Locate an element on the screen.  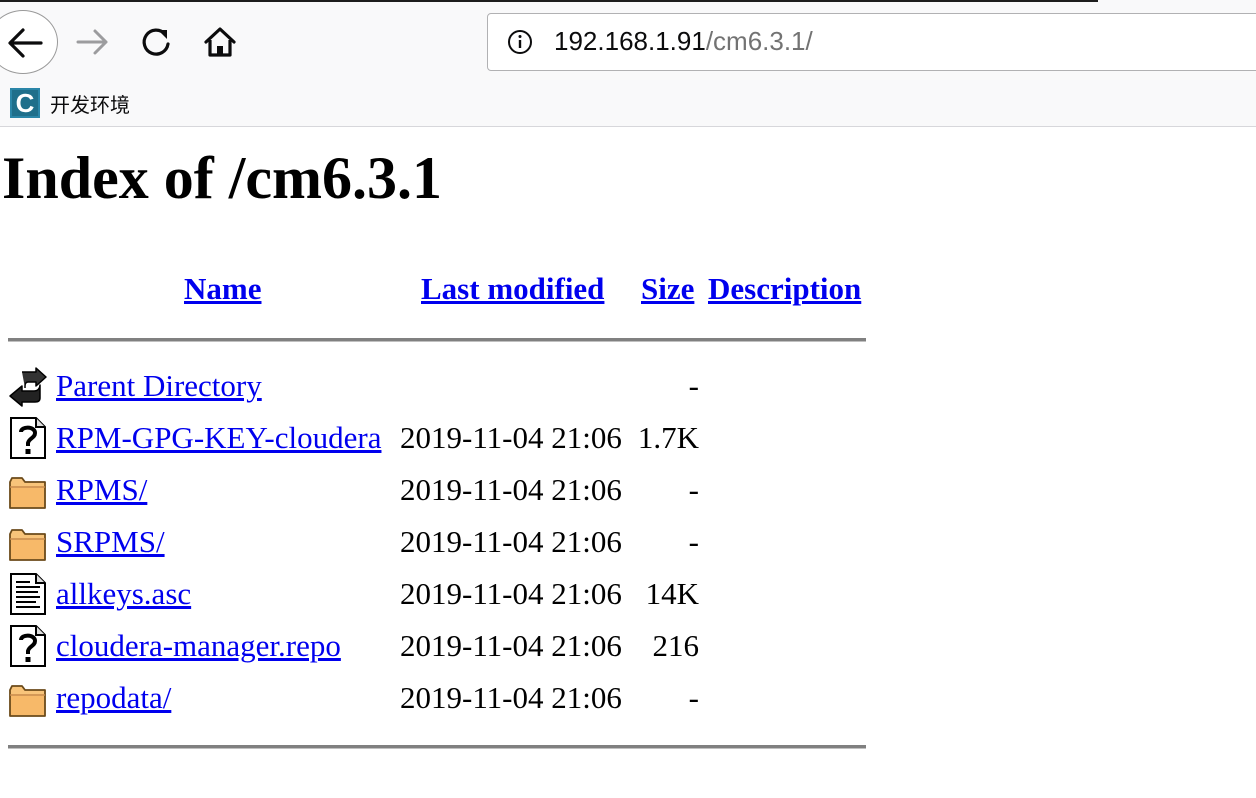
footer-divider is located at coordinates (437, 747).